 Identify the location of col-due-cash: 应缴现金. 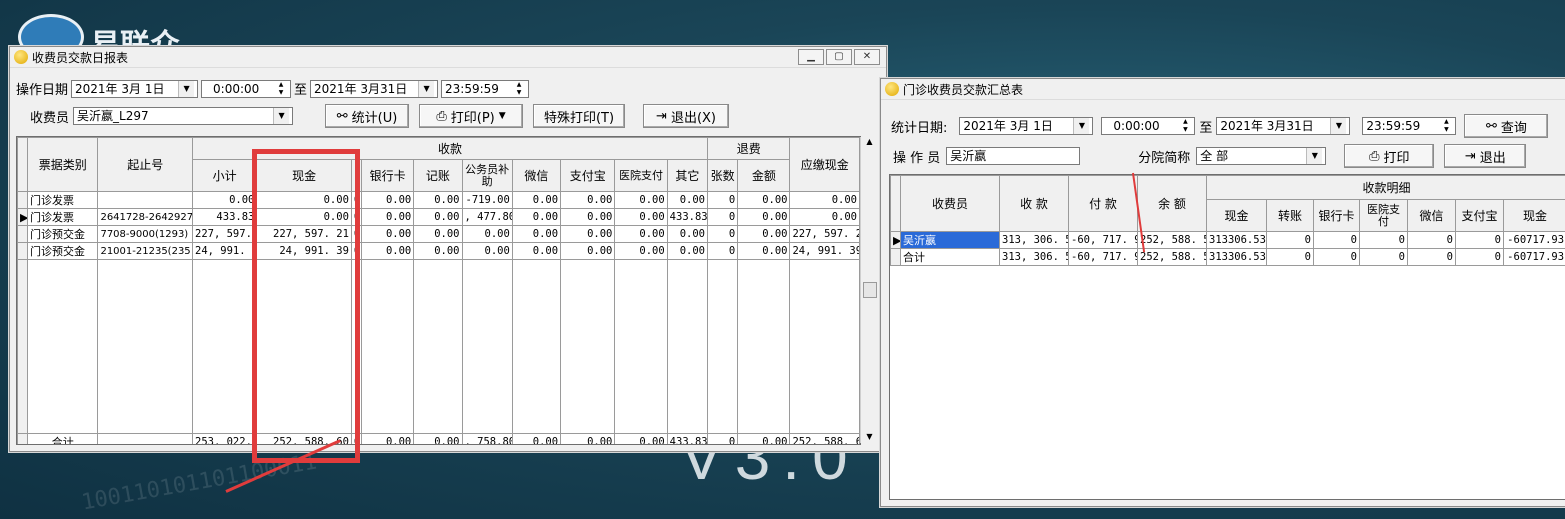
(824, 164).